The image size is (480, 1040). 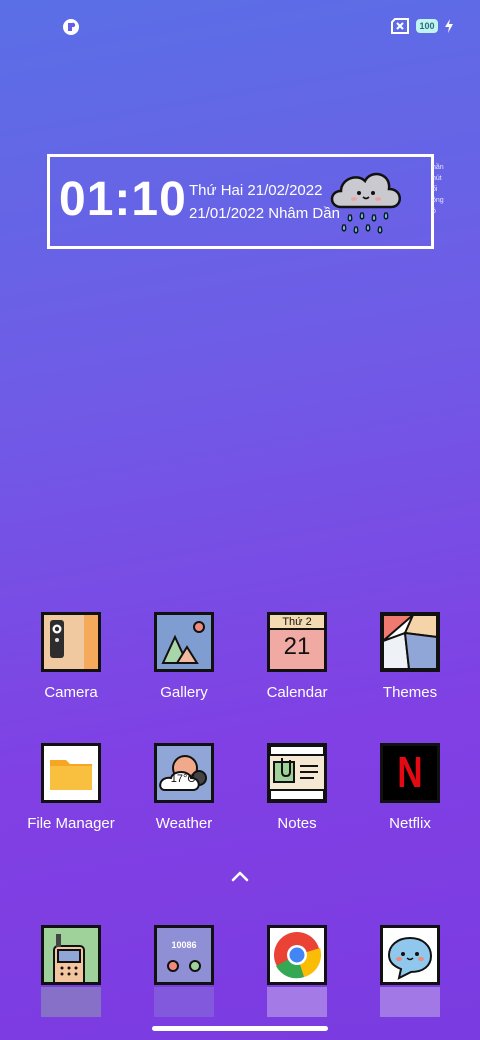 I want to click on folder-icon, so click(x=71, y=773).